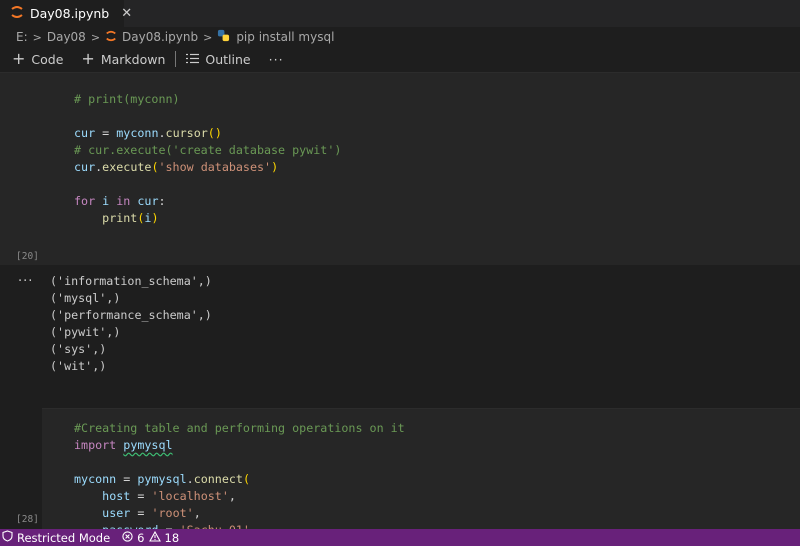 This screenshot has height=546, width=800. Describe the element at coordinates (22, 37) in the screenshot. I see `breadcrumb-drive: E:` at that location.